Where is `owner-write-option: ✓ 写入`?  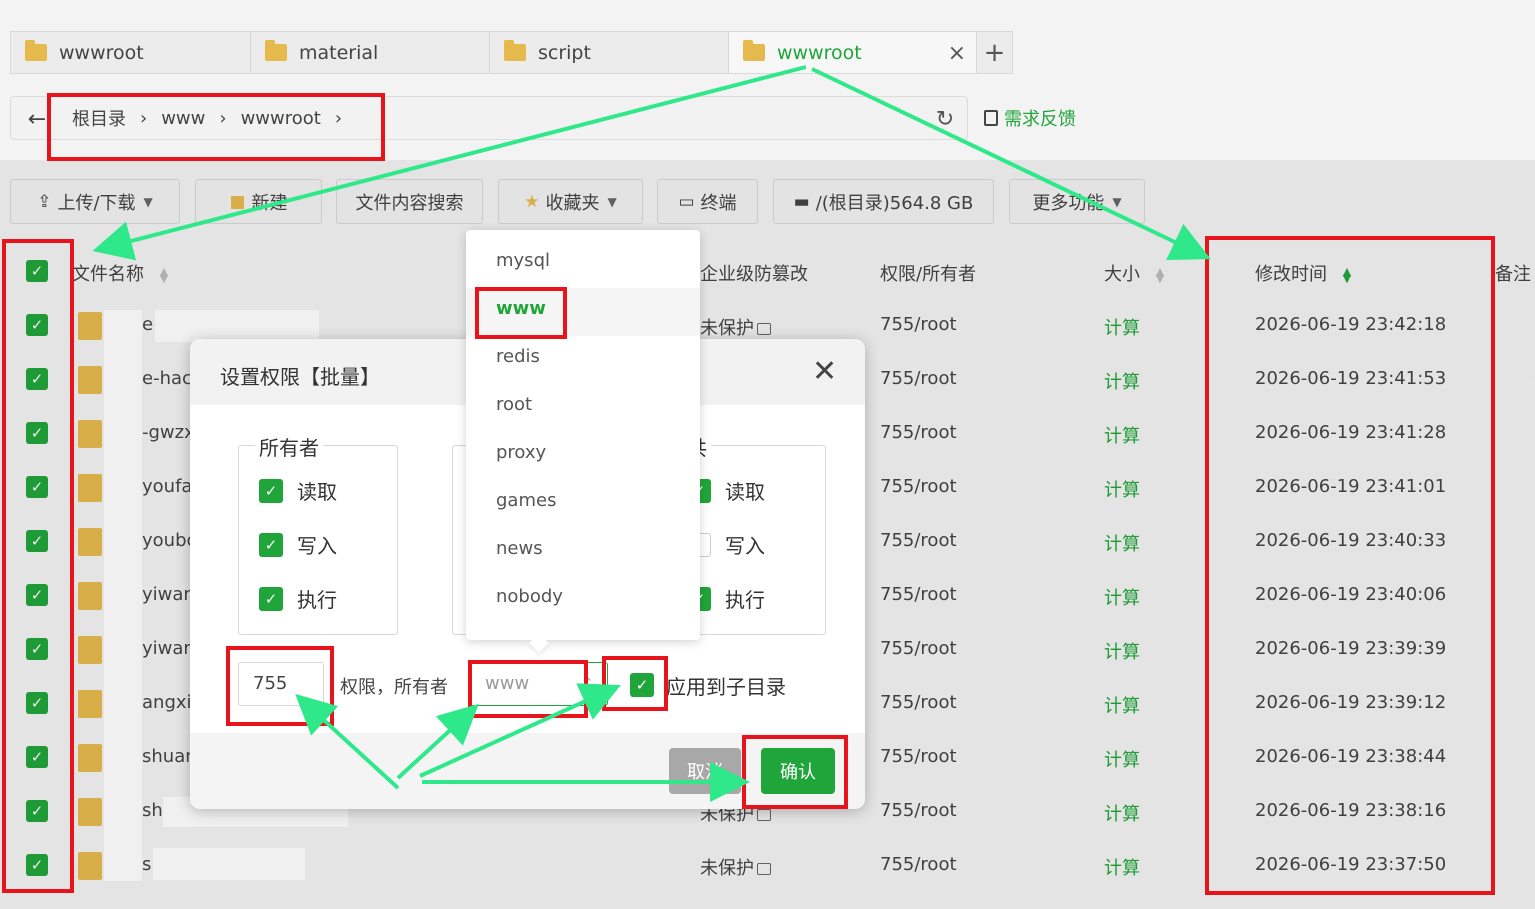
owner-write-option: ✓ 写入 is located at coordinates (298, 544).